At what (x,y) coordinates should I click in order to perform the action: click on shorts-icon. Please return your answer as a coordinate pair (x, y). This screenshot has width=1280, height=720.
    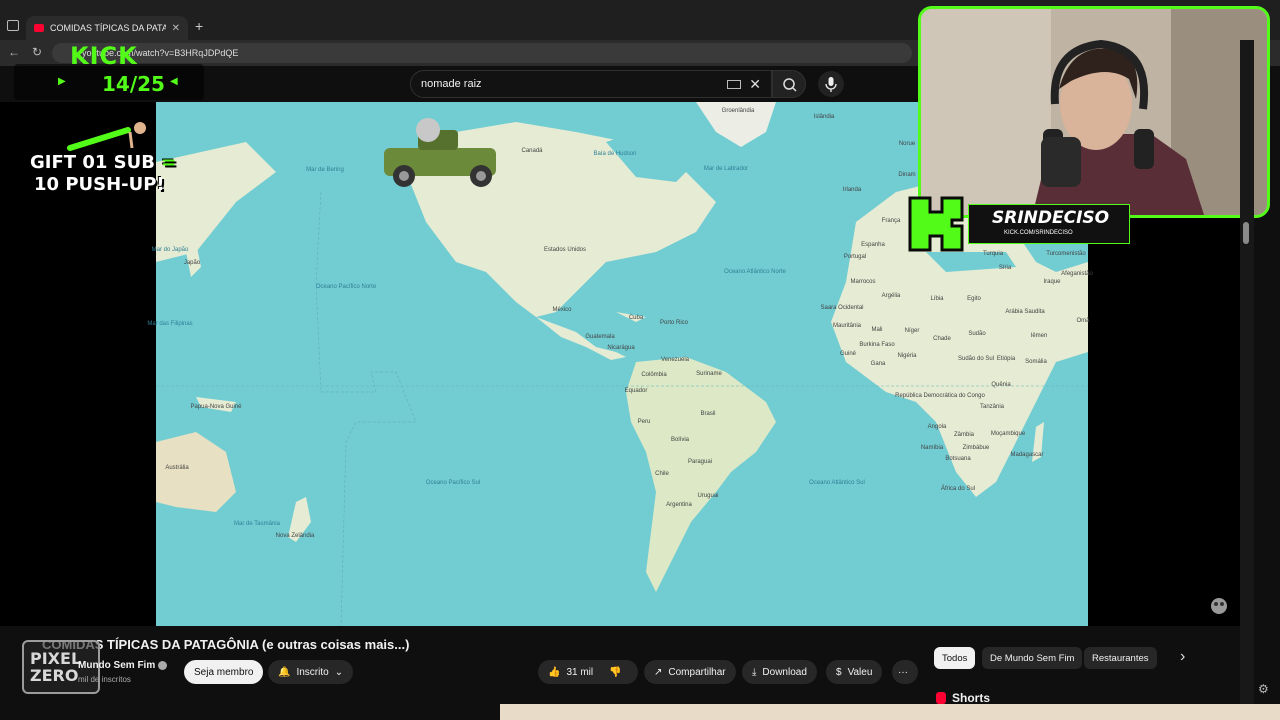
    Looking at the image, I should click on (941, 698).